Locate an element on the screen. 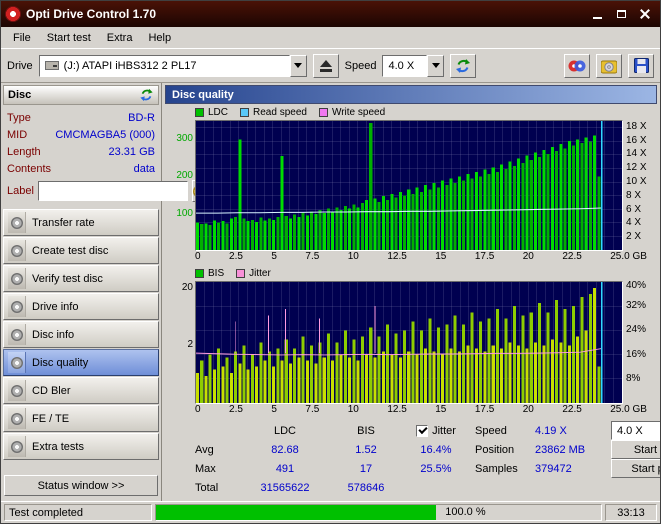 Image resolution: width=661 pixels, height=524 pixels. eject-button is located at coordinates (325, 65).